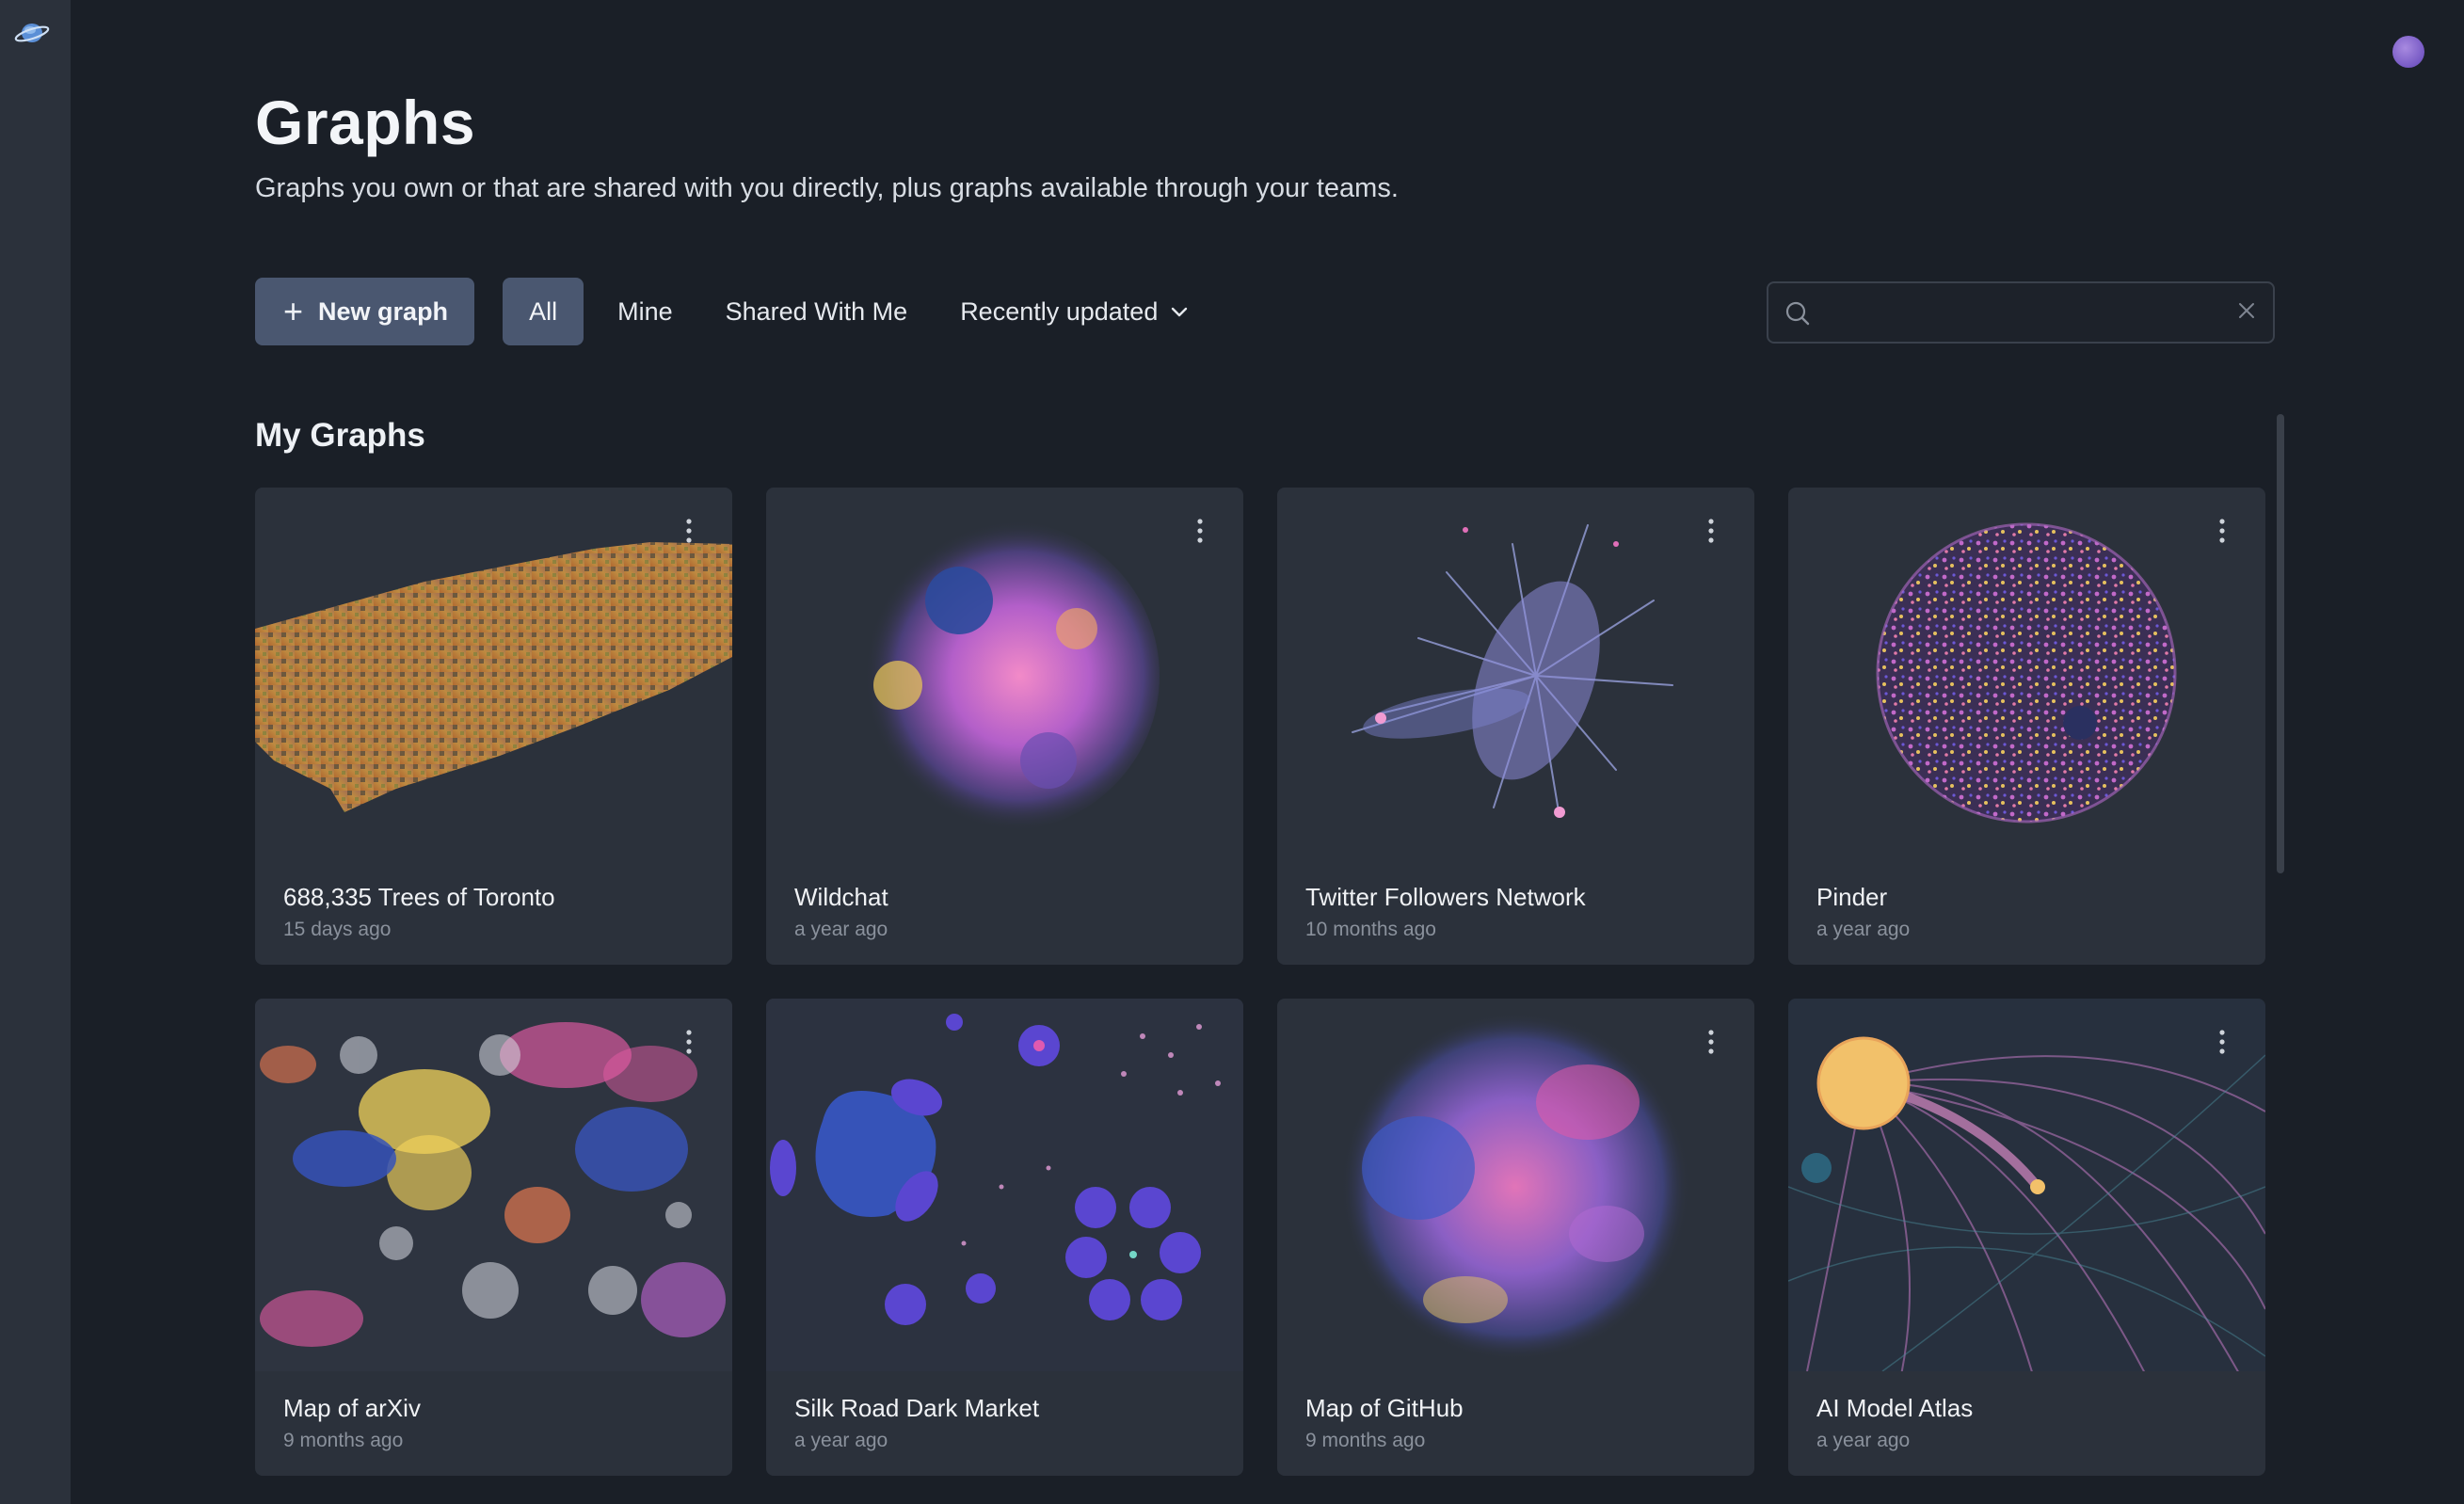  I want to click on graph-card: Wildchat a year ago, so click(1004, 726).